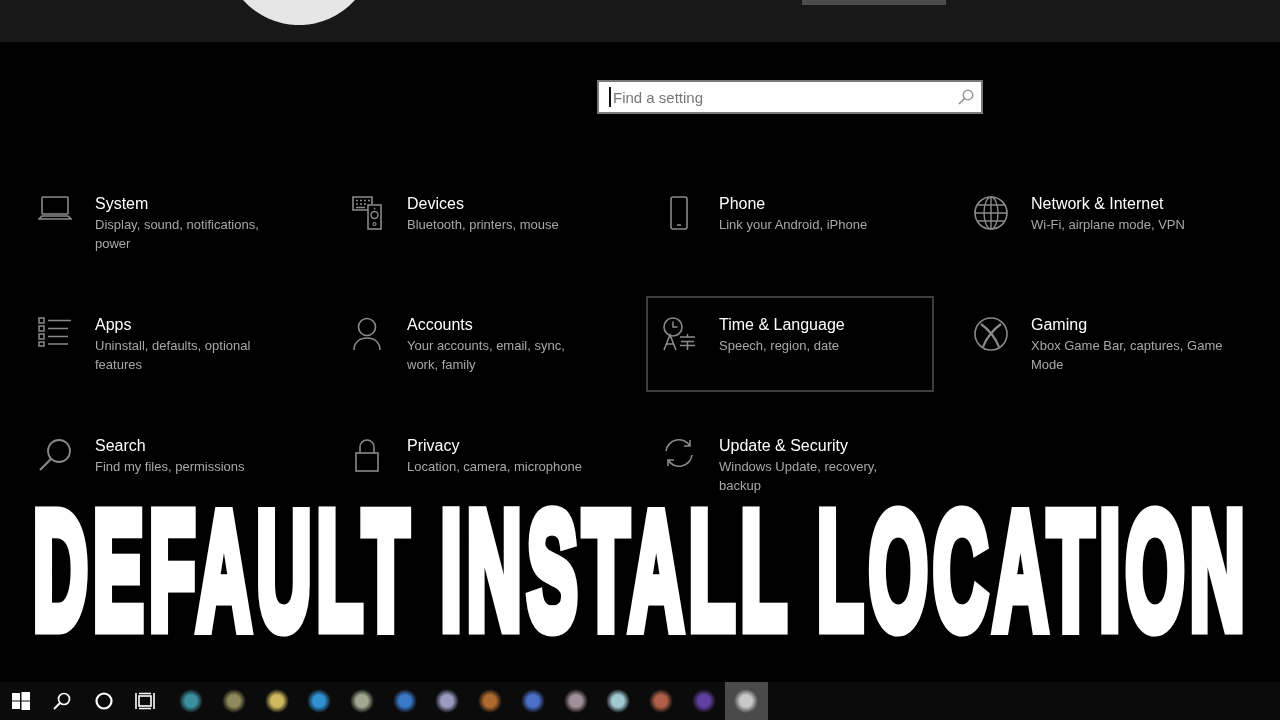  Describe the element at coordinates (679, 334) in the screenshot. I see `clock-language-icon` at that location.